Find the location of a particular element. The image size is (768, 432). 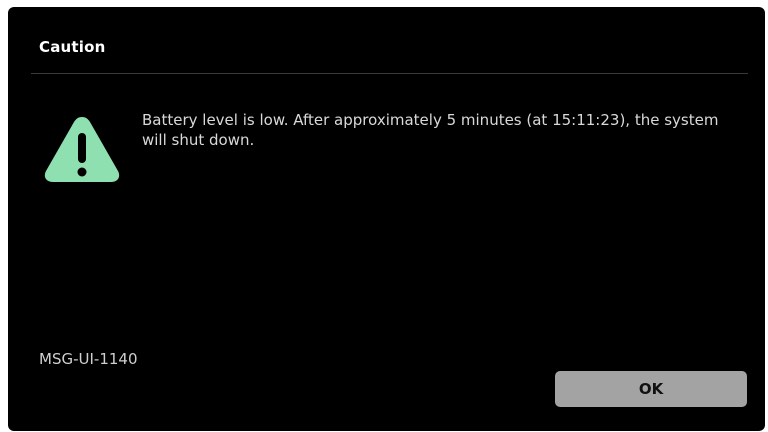

ok-button: OK is located at coordinates (651, 389).